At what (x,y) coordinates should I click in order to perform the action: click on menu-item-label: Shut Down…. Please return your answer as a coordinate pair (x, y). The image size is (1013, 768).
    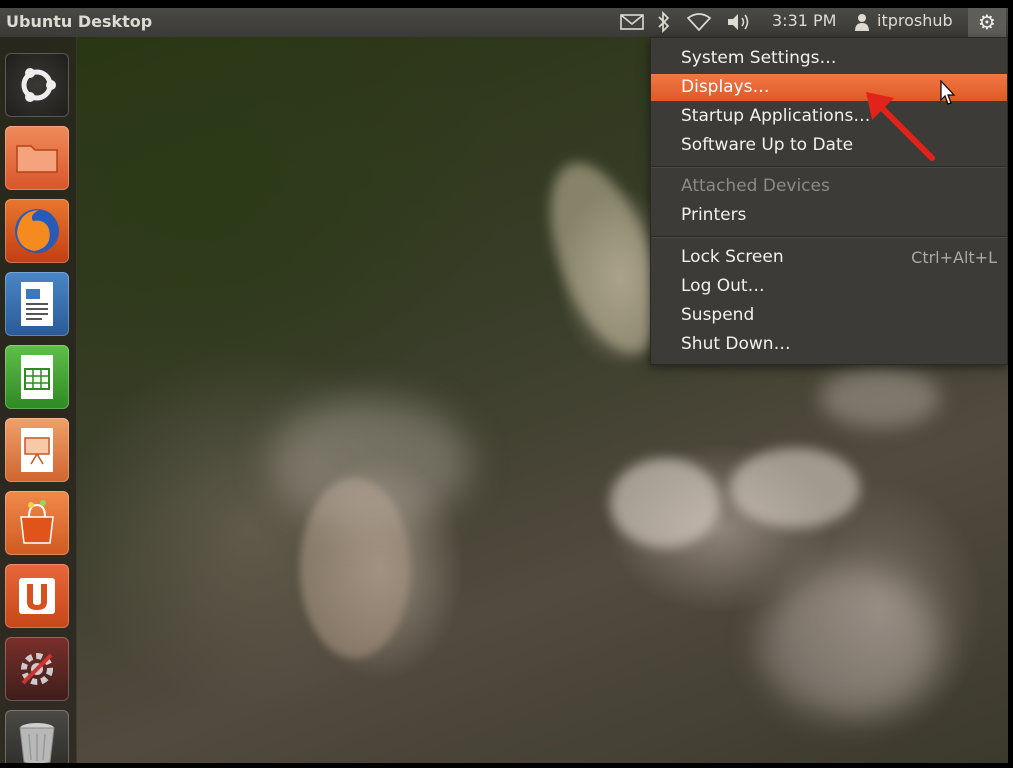
    Looking at the image, I should click on (736, 344).